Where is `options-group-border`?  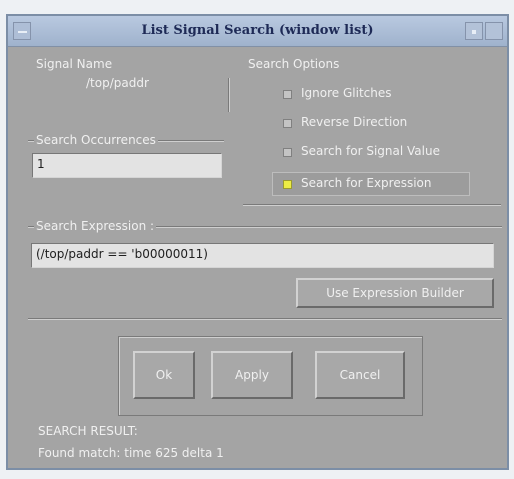
options-group-border is located at coordinates (372, 205).